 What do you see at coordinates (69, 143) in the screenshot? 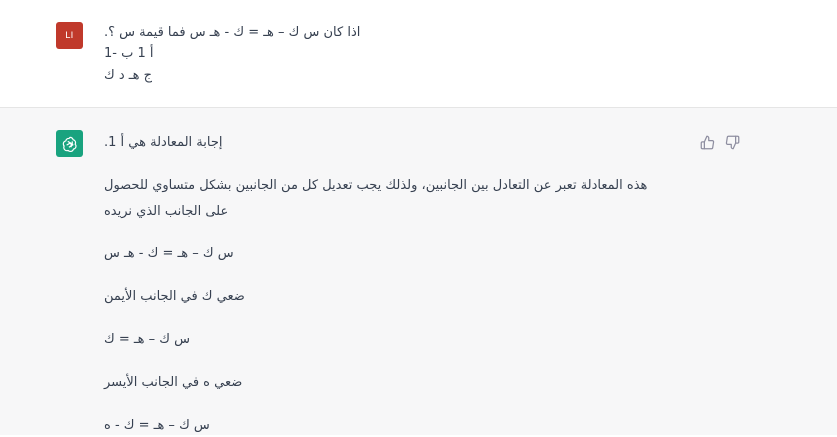
I see `openai-logo-icon` at bounding box center [69, 143].